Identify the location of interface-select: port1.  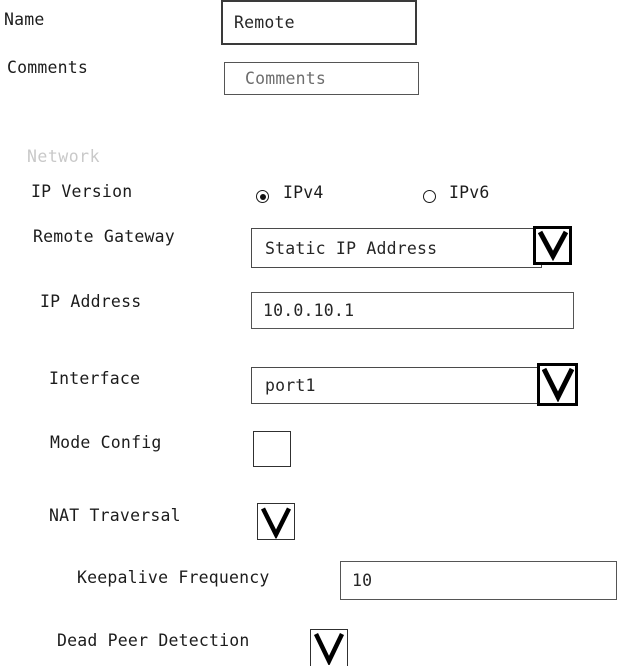
(413, 385).